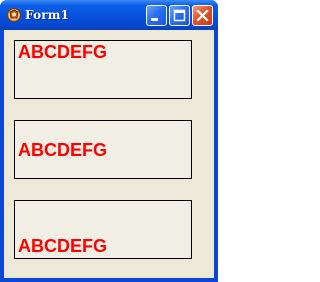 The width and height of the screenshot is (320, 282). I want to click on label-box-middle: ABCDEFG, so click(103, 149).